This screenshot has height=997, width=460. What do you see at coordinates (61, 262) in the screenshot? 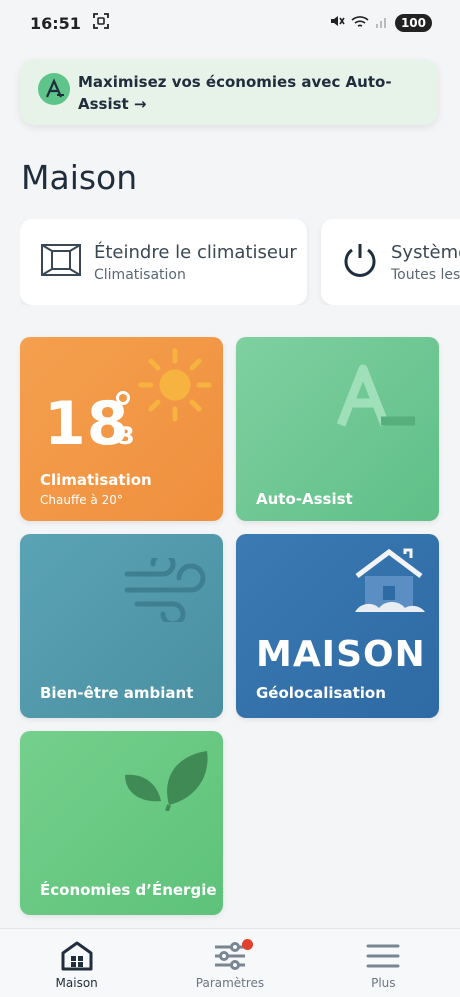
I see `window-ac-icon` at bounding box center [61, 262].